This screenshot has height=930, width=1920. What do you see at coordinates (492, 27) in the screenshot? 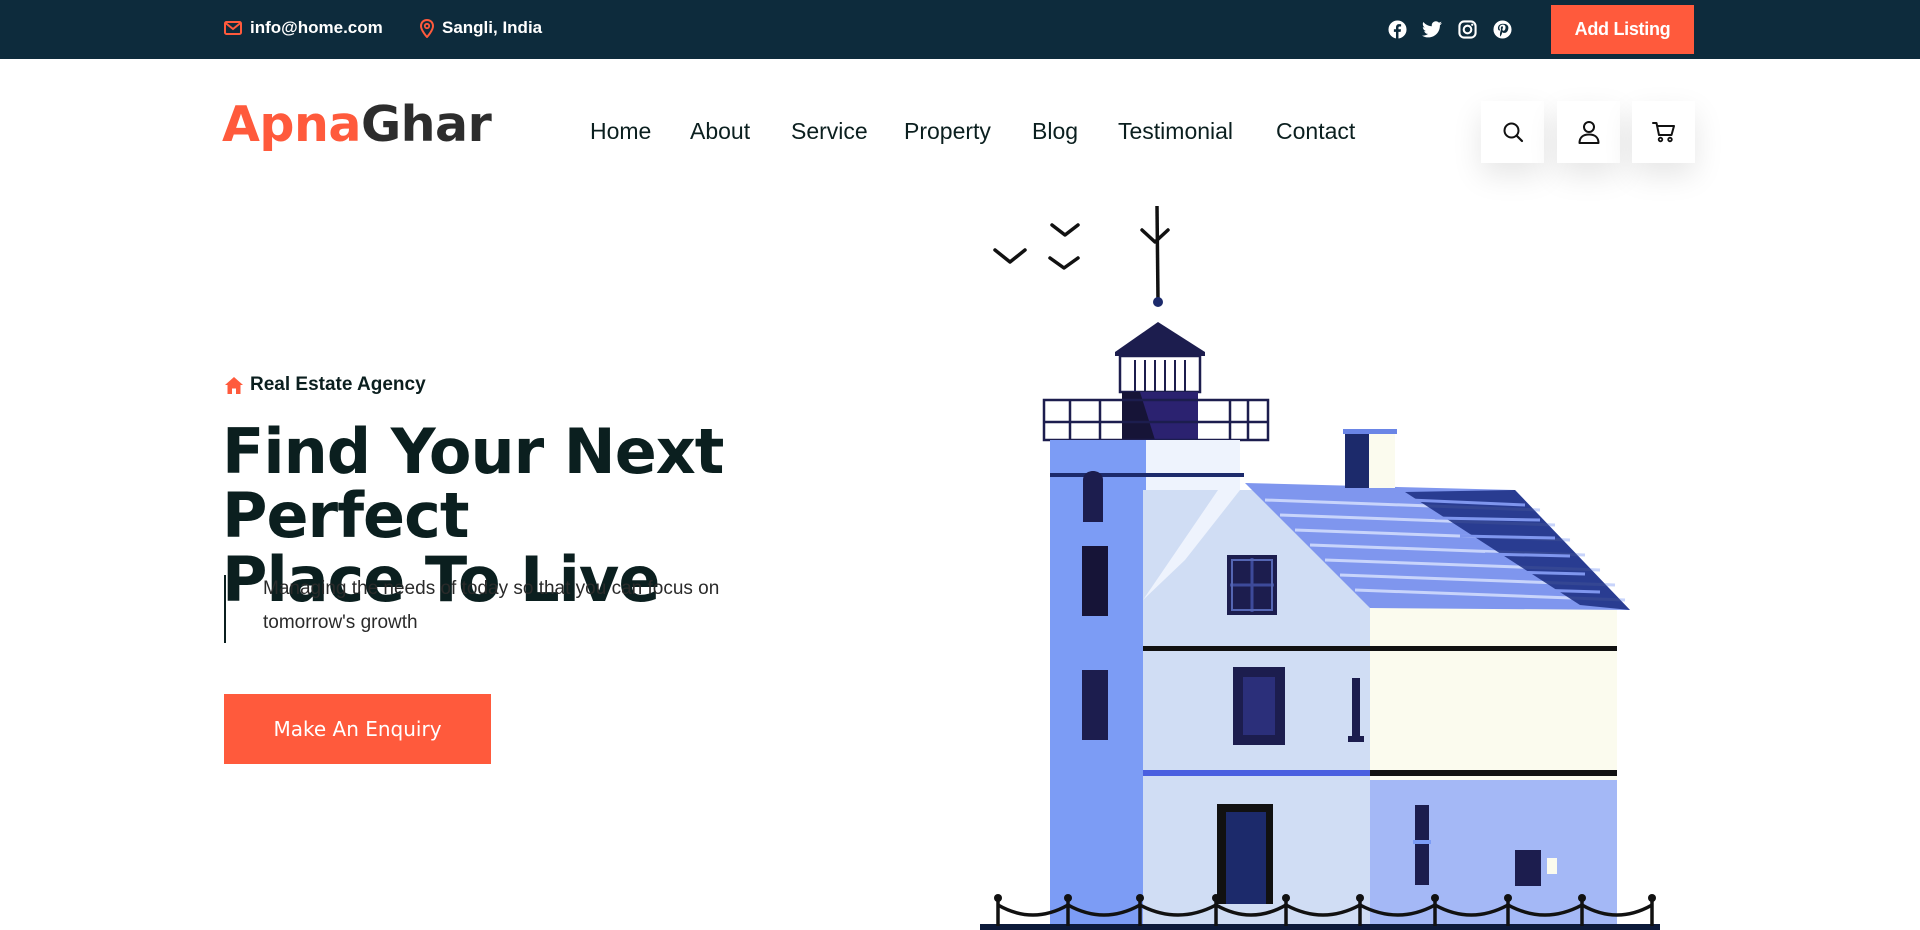
I see `location-text: Sangli, India` at bounding box center [492, 27].